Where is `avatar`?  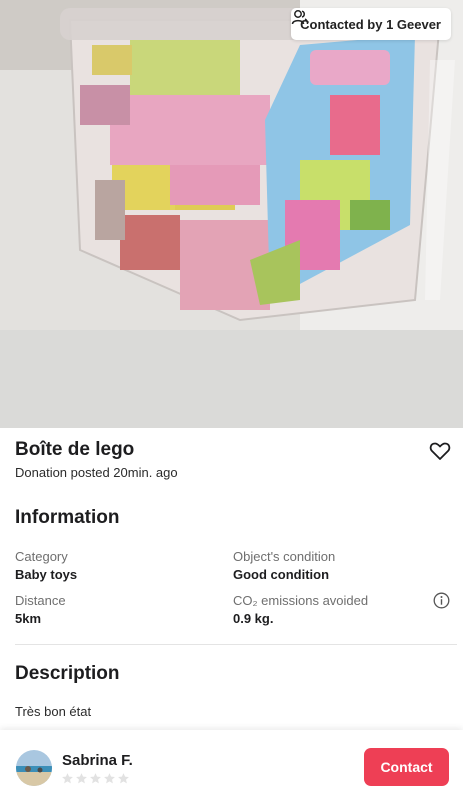
avatar is located at coordinates (34, 768).